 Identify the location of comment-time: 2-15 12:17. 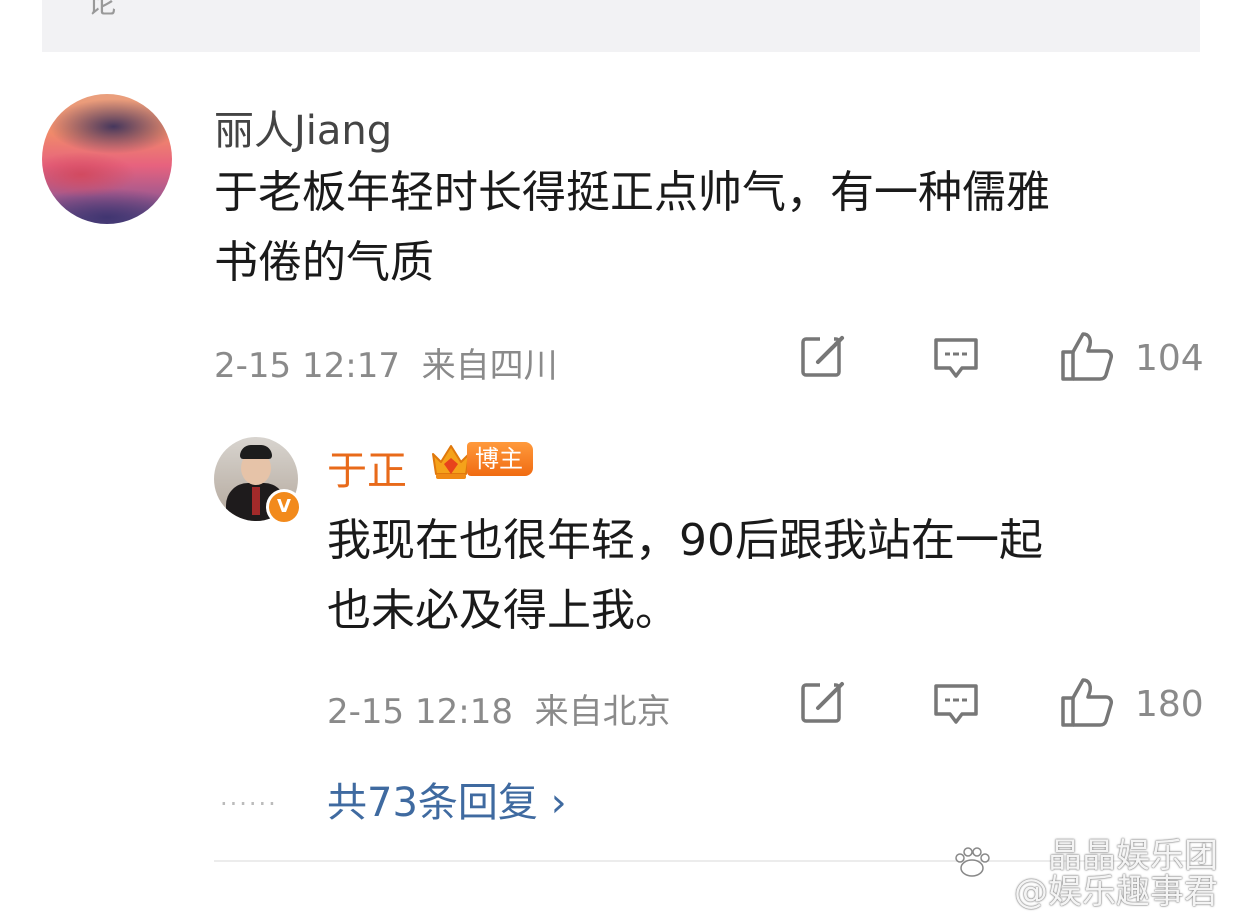
(307, 366).